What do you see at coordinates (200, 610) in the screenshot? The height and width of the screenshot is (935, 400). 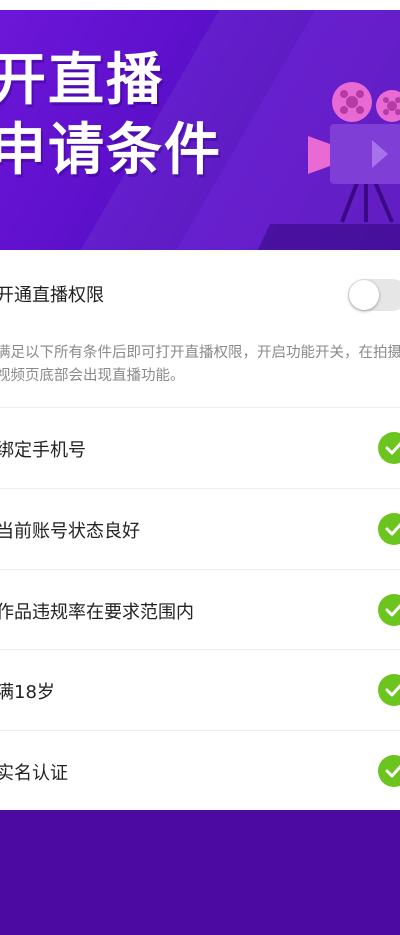 I see `condition-row: 作品违规率在要求范围内` at bounding box center [200, 610].